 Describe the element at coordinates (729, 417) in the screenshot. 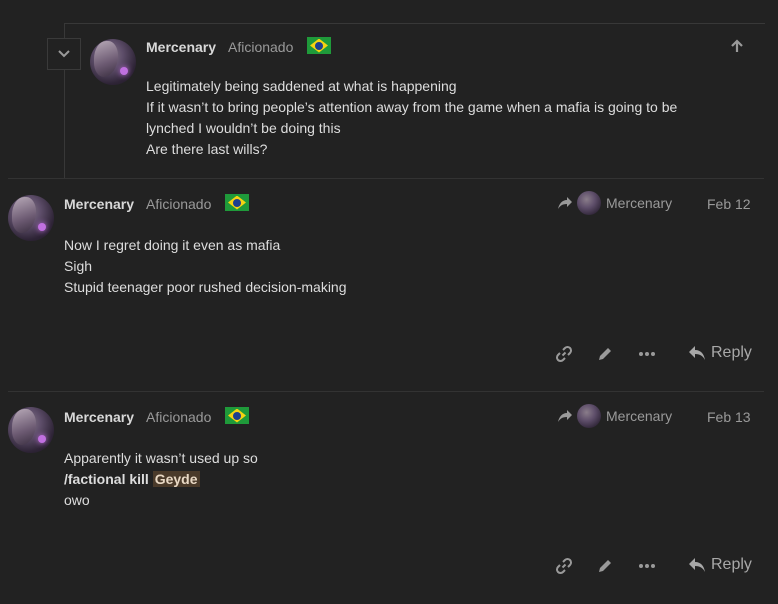

I see `post-date: Feb 13` at that location.